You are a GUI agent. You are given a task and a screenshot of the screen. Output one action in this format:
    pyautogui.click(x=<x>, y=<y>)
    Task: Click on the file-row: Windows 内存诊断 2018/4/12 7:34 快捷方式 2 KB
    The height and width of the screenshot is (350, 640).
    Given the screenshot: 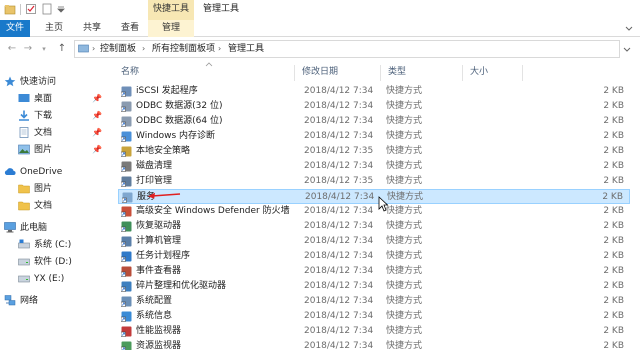 What is the action you would take?
    pyautogui.click(x=374, y=136)
    